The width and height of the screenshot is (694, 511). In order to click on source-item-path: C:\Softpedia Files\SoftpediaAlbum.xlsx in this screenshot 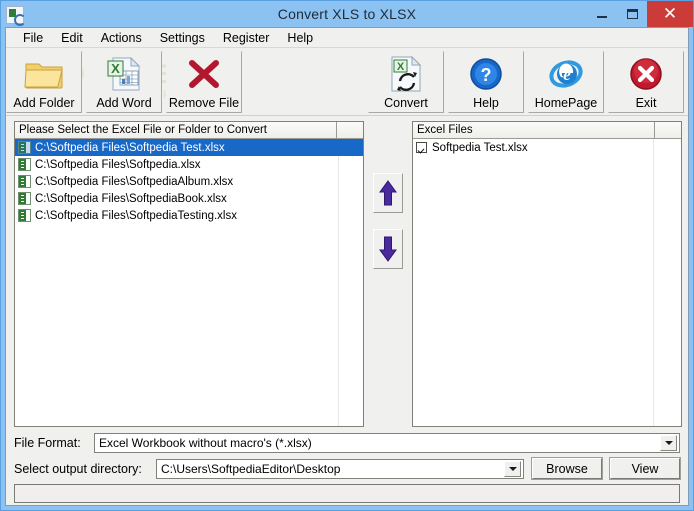, I will do `click(134, 181)`.